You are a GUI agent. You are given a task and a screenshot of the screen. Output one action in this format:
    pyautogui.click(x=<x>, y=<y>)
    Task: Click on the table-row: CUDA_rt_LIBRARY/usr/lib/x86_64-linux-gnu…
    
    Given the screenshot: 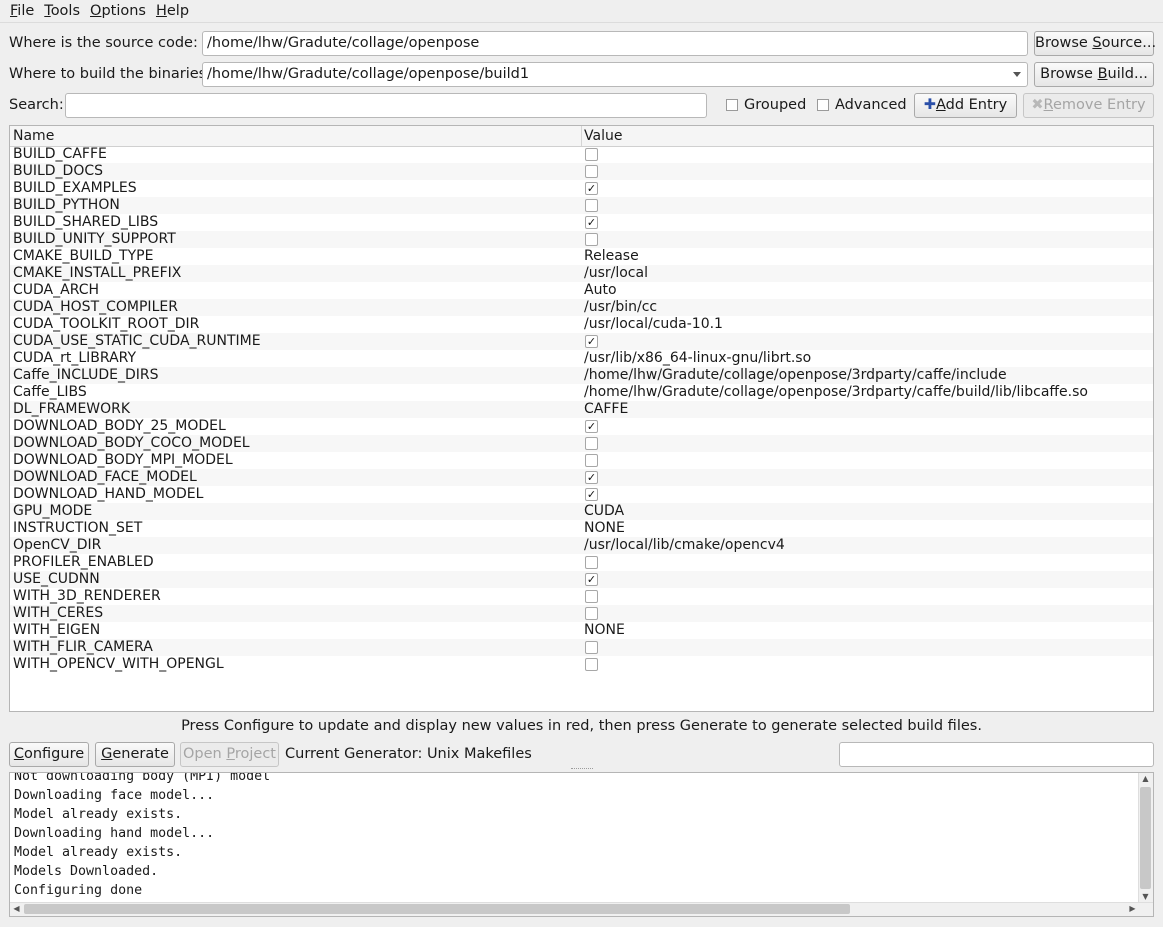 What is the action you would take?
    pyautogui.click(x=581, y=358)
    